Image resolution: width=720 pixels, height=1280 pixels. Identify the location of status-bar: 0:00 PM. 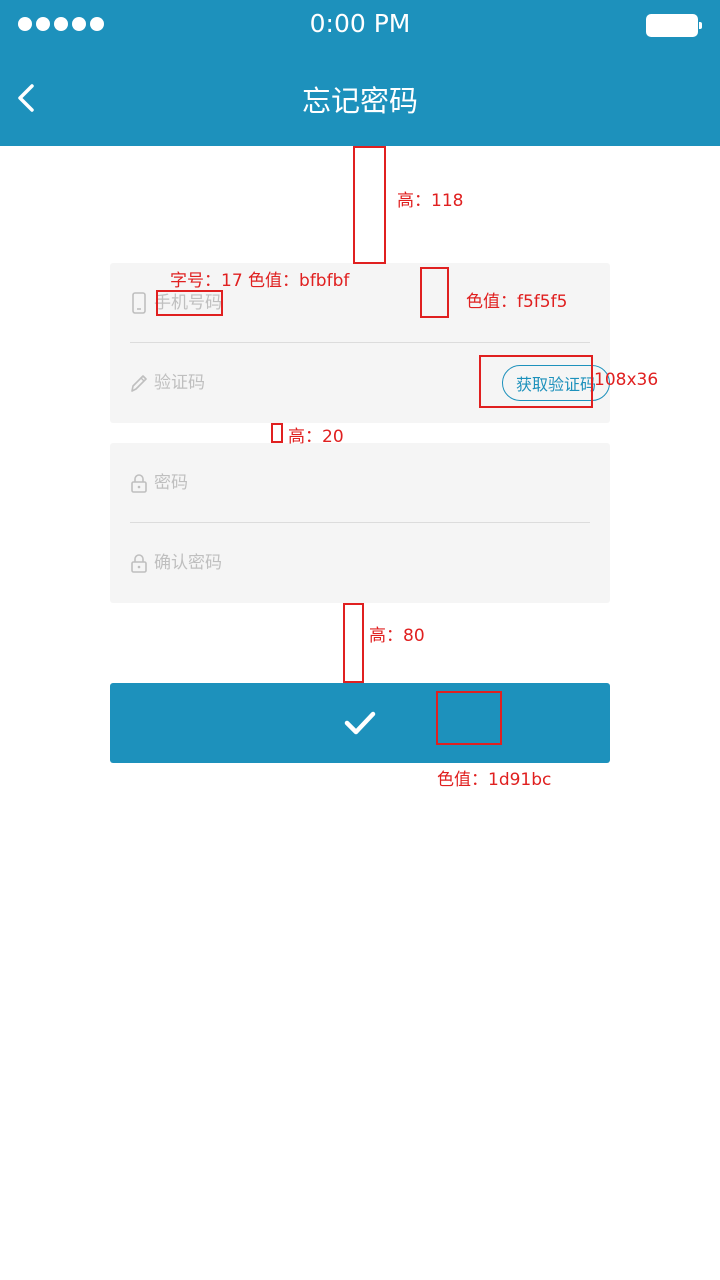
(360, 24).